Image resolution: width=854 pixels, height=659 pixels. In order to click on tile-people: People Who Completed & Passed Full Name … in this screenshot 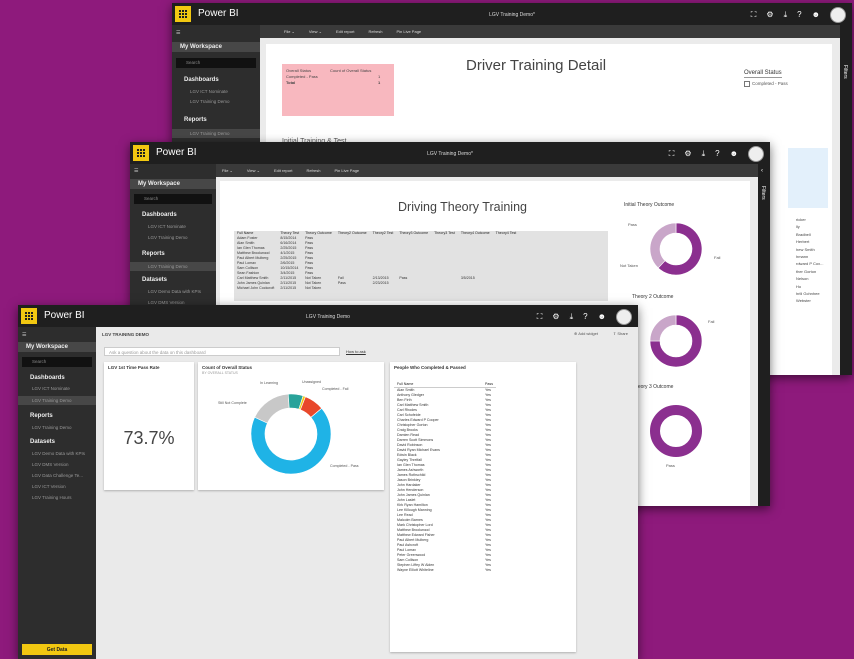, I will do `click(483, 507)`.